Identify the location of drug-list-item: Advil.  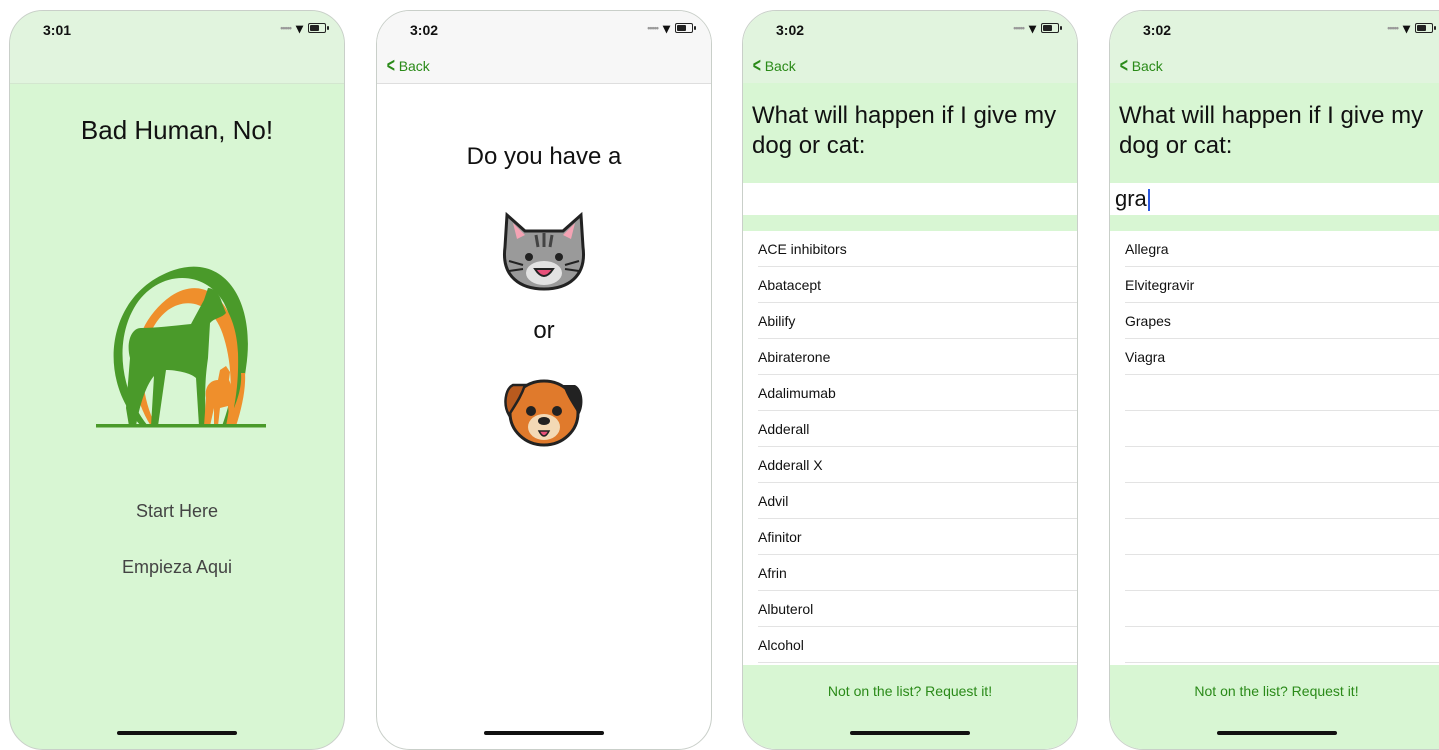
(917, 501).